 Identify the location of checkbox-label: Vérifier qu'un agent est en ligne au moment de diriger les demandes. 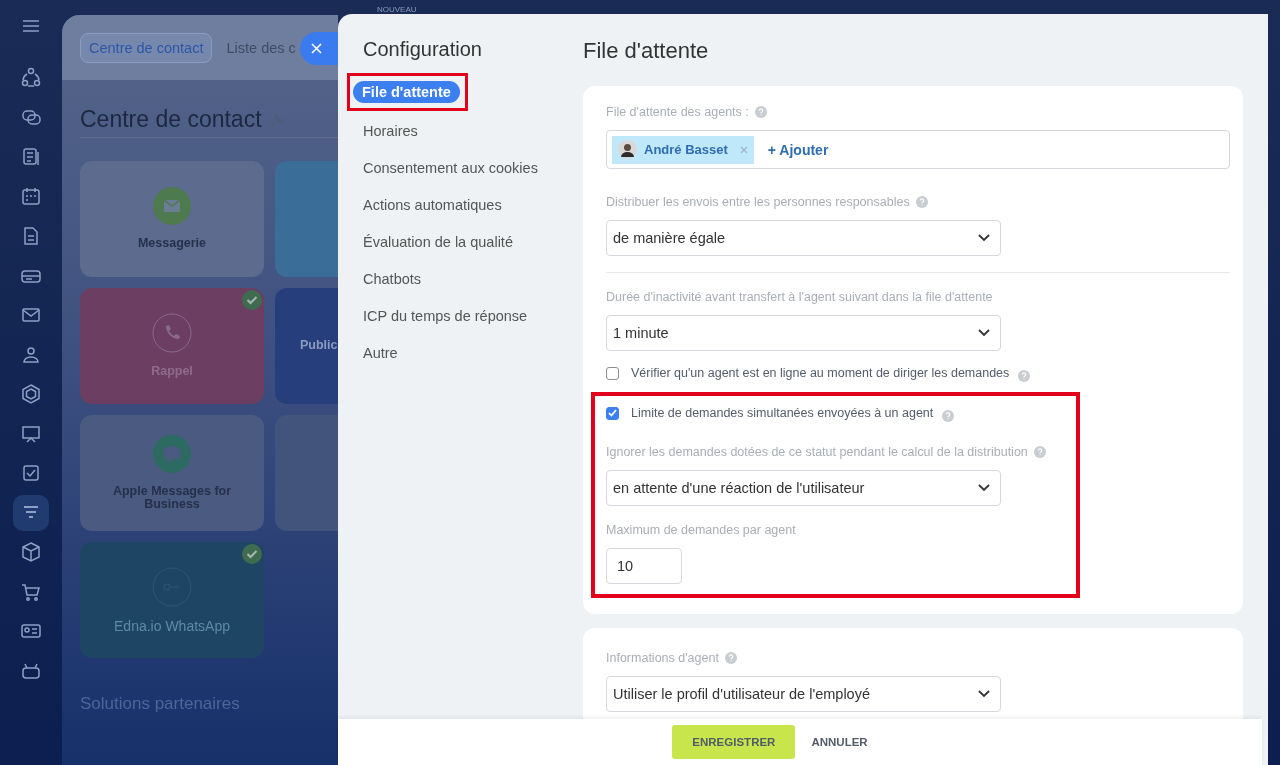
(820, 373).